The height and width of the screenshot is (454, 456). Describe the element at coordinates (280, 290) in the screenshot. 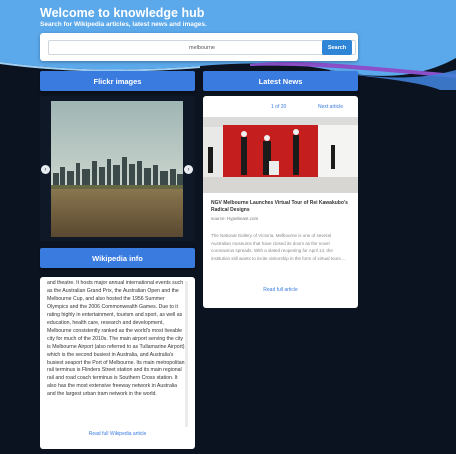

I see `read-full-article-link: Read full article` at that location.